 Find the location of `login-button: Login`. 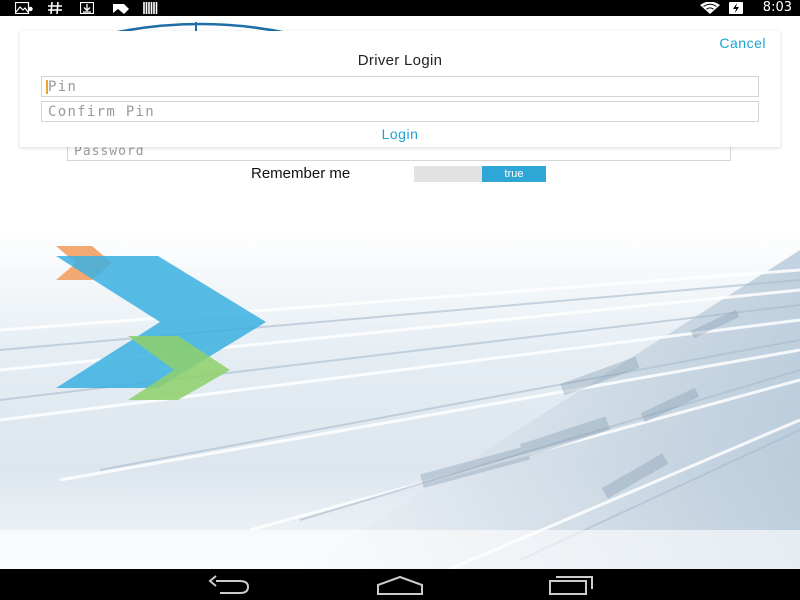

login-button: Login is located at coordinates (400, 134).